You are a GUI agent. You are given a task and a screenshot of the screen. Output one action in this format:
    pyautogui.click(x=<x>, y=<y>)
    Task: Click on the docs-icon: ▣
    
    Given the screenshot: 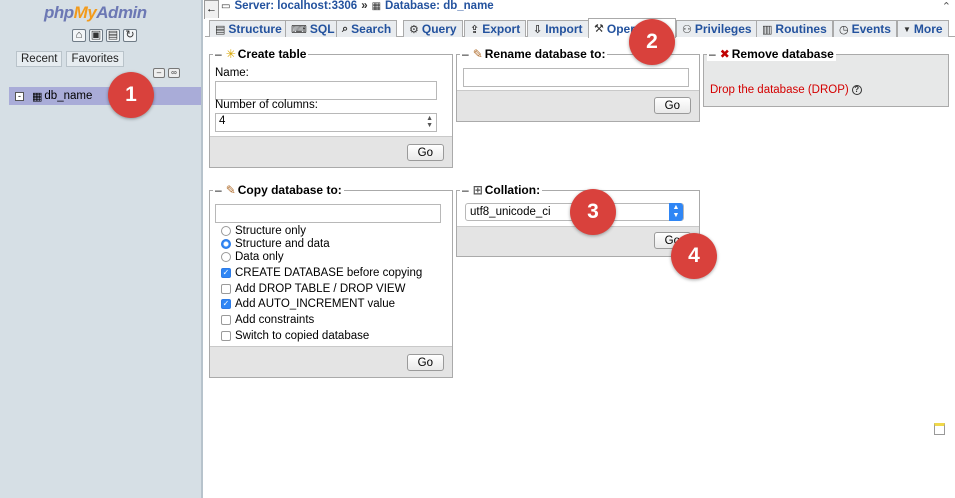 What is the action you would take?
    pyautogui.click(x=96, y=35)
    